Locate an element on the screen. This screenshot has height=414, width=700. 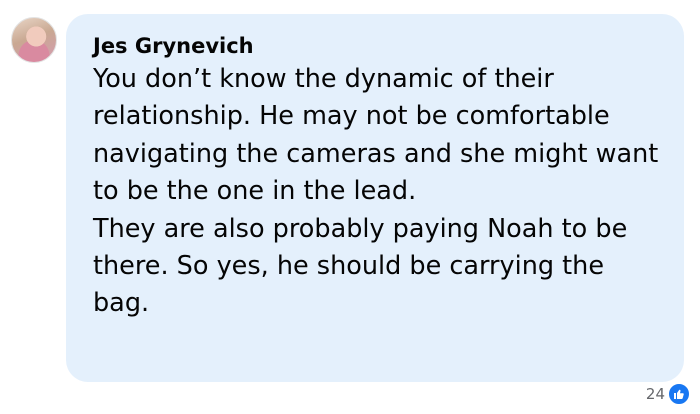
avatar is located at coordinates (34, 40).